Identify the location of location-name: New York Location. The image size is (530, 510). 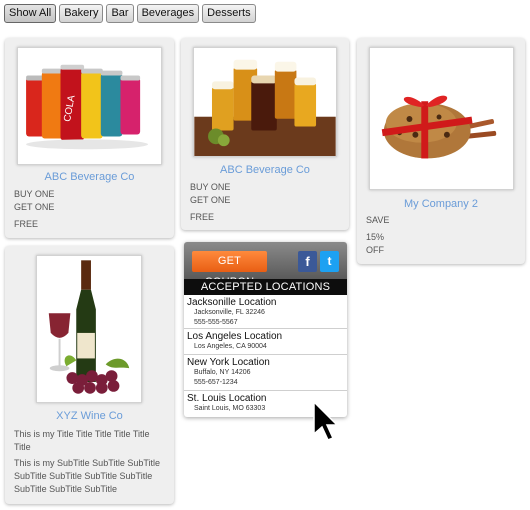
(228, 362).